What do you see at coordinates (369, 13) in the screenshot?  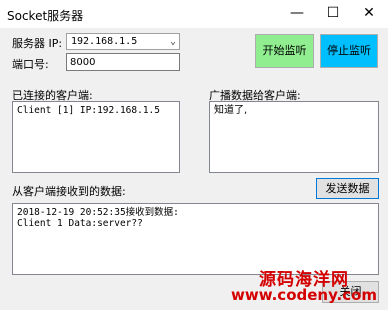 I see `close-icon: ✕` at bounding box center [369, 13].